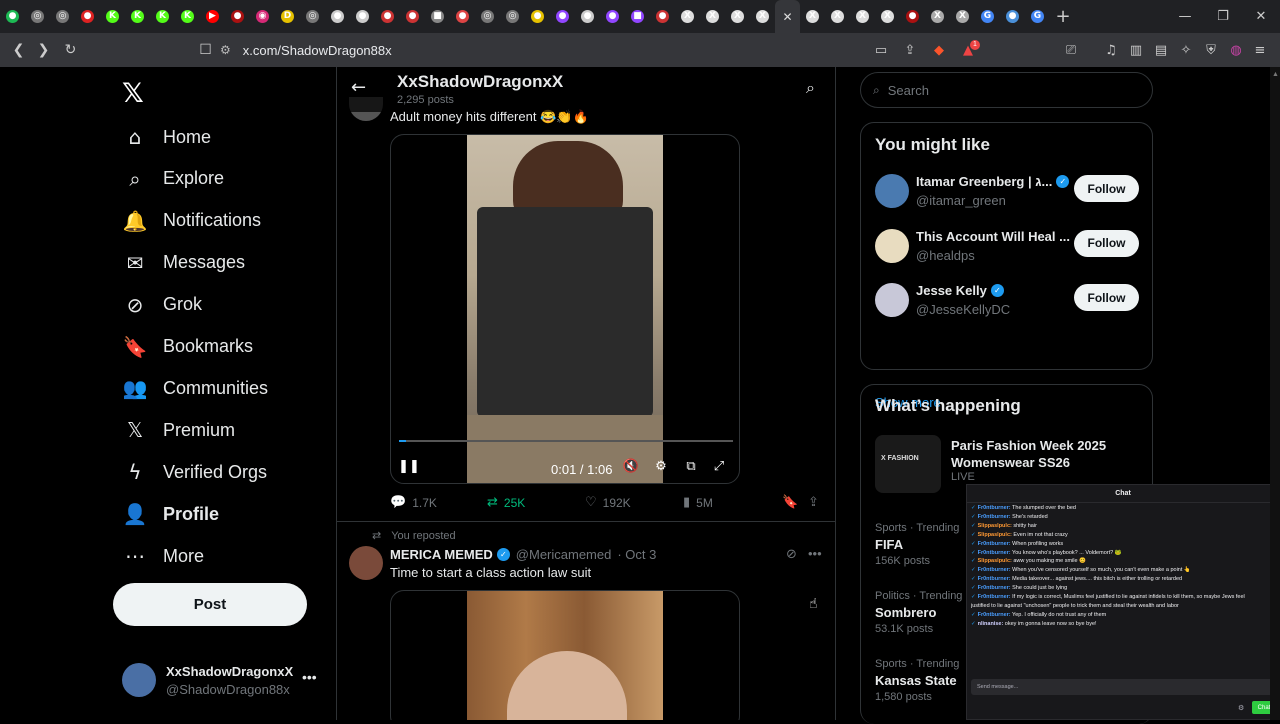 This screenshot has height=724, width=1280. Describe the element at coordinates (162, 305) in the screenshot. I see `nav-item-grok: ⊘ Grok` at that location.